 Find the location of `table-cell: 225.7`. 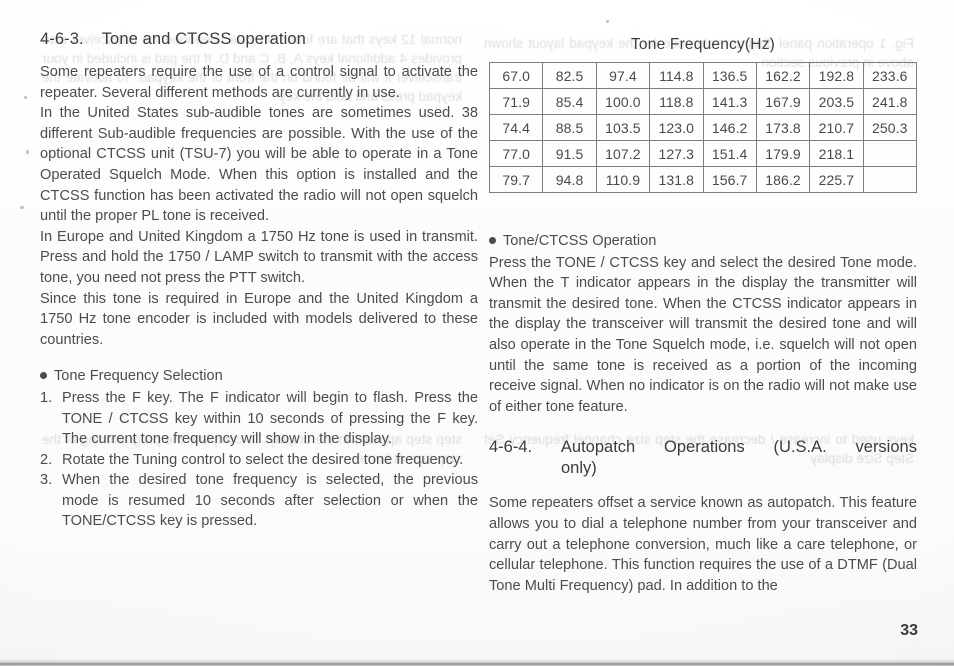

table-cell: 225.7 is located at coordinates (836, 179).